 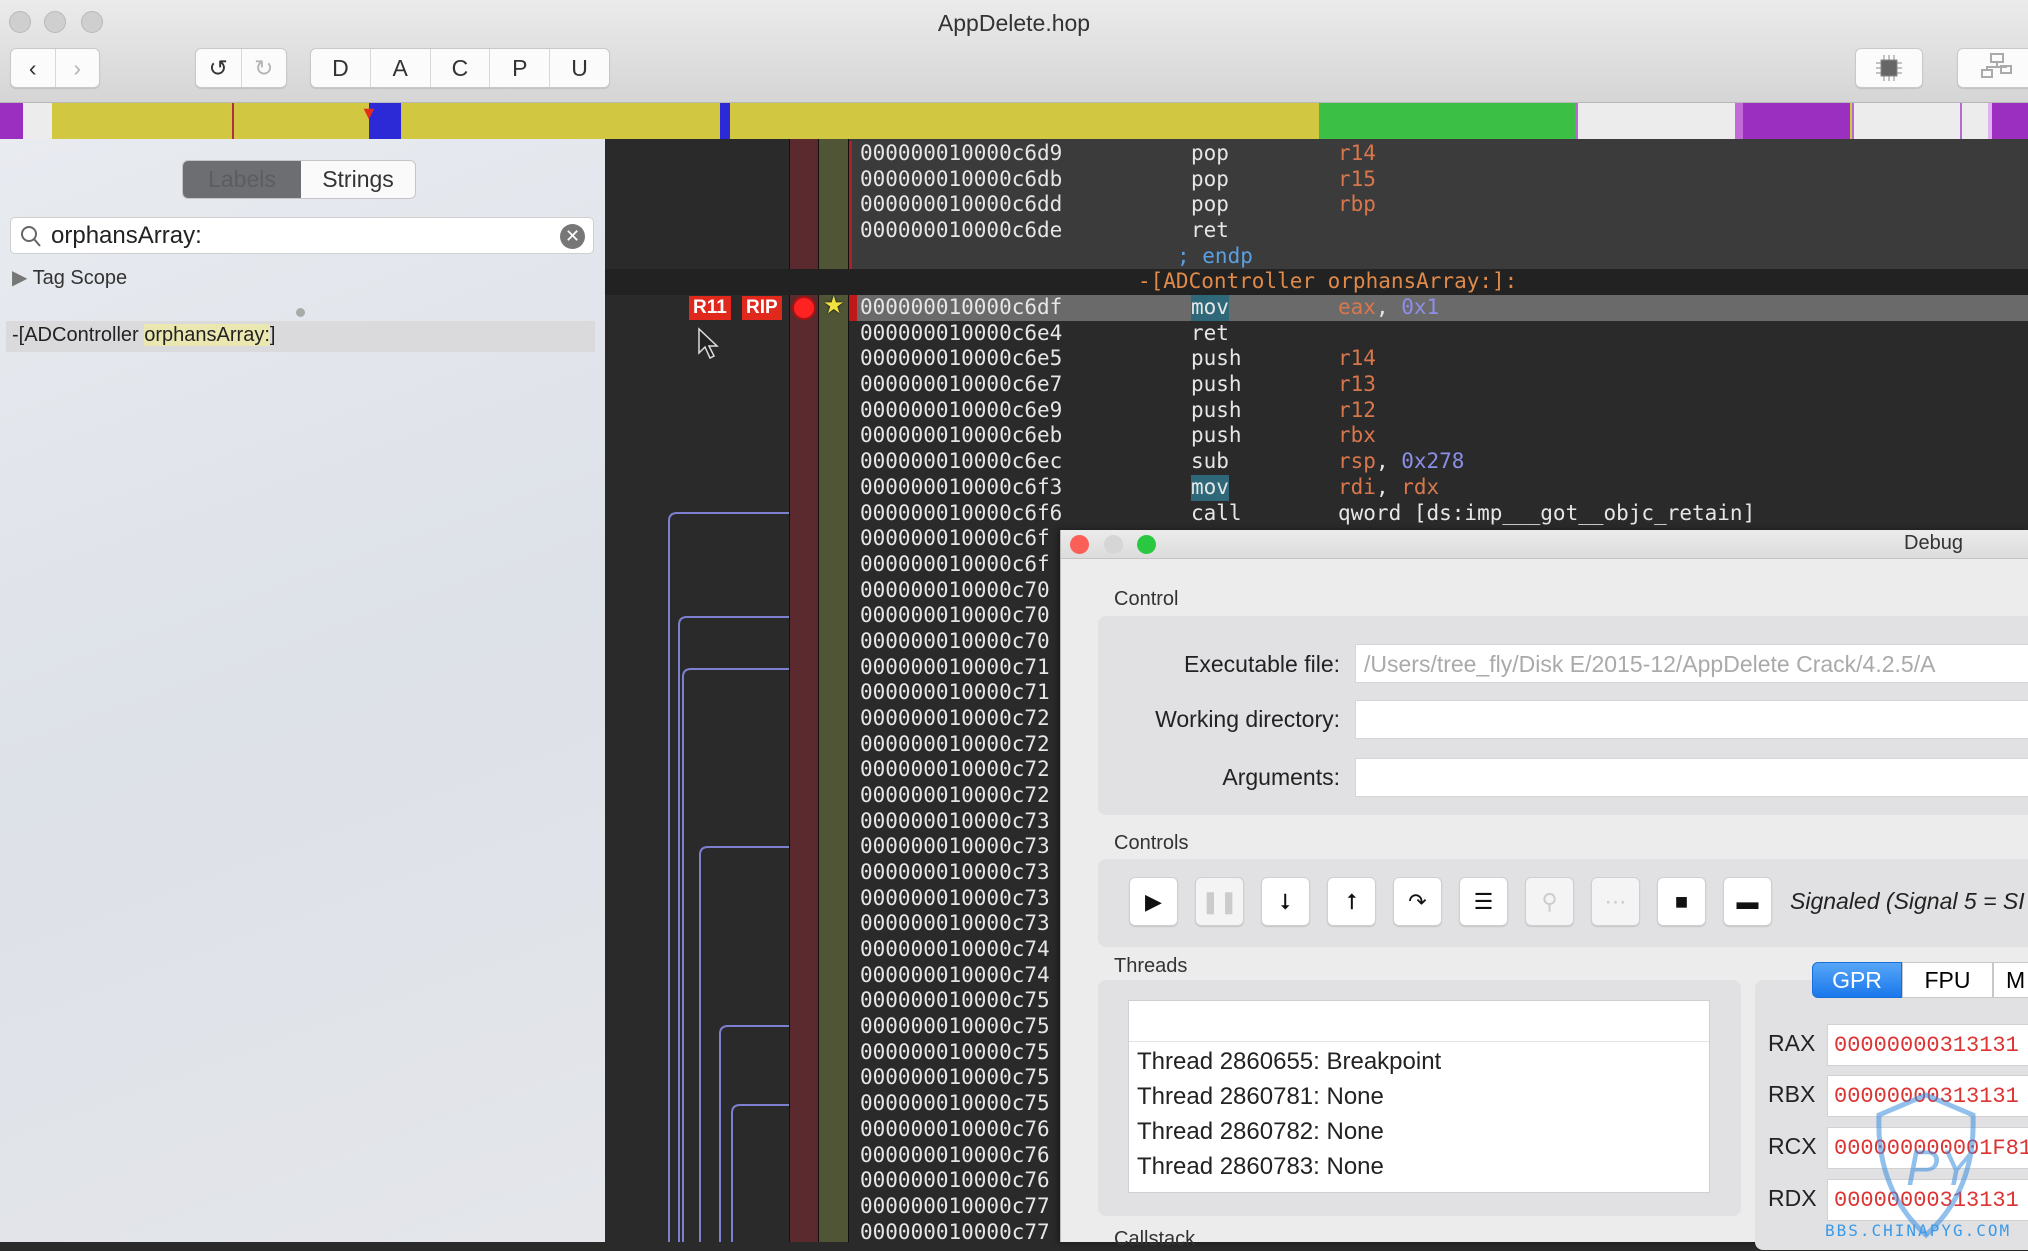 What do you see at coordinates (572, 236) in the screenshot?
I see `clear-search-icon: ✕` at bounding box center [572, 236].